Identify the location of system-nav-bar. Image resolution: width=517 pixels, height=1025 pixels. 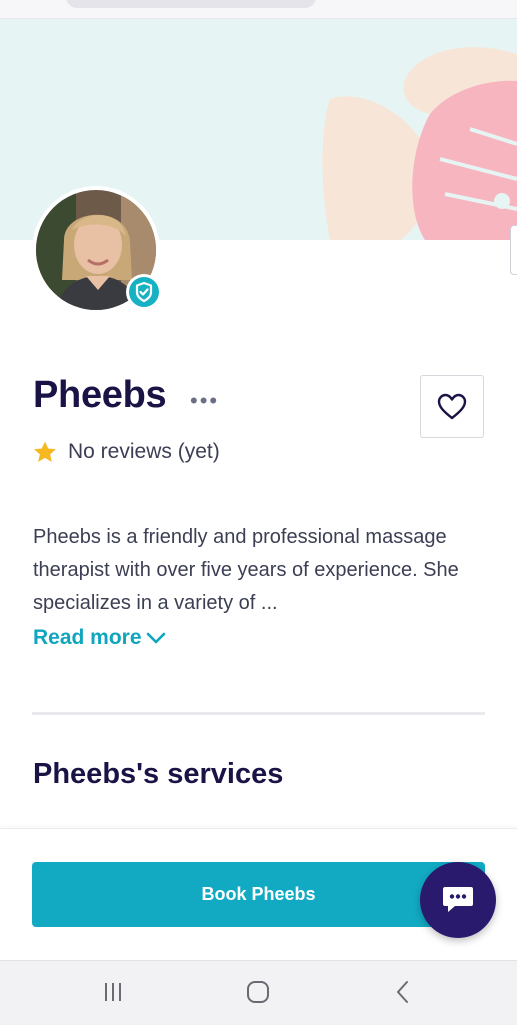
(258, 992).